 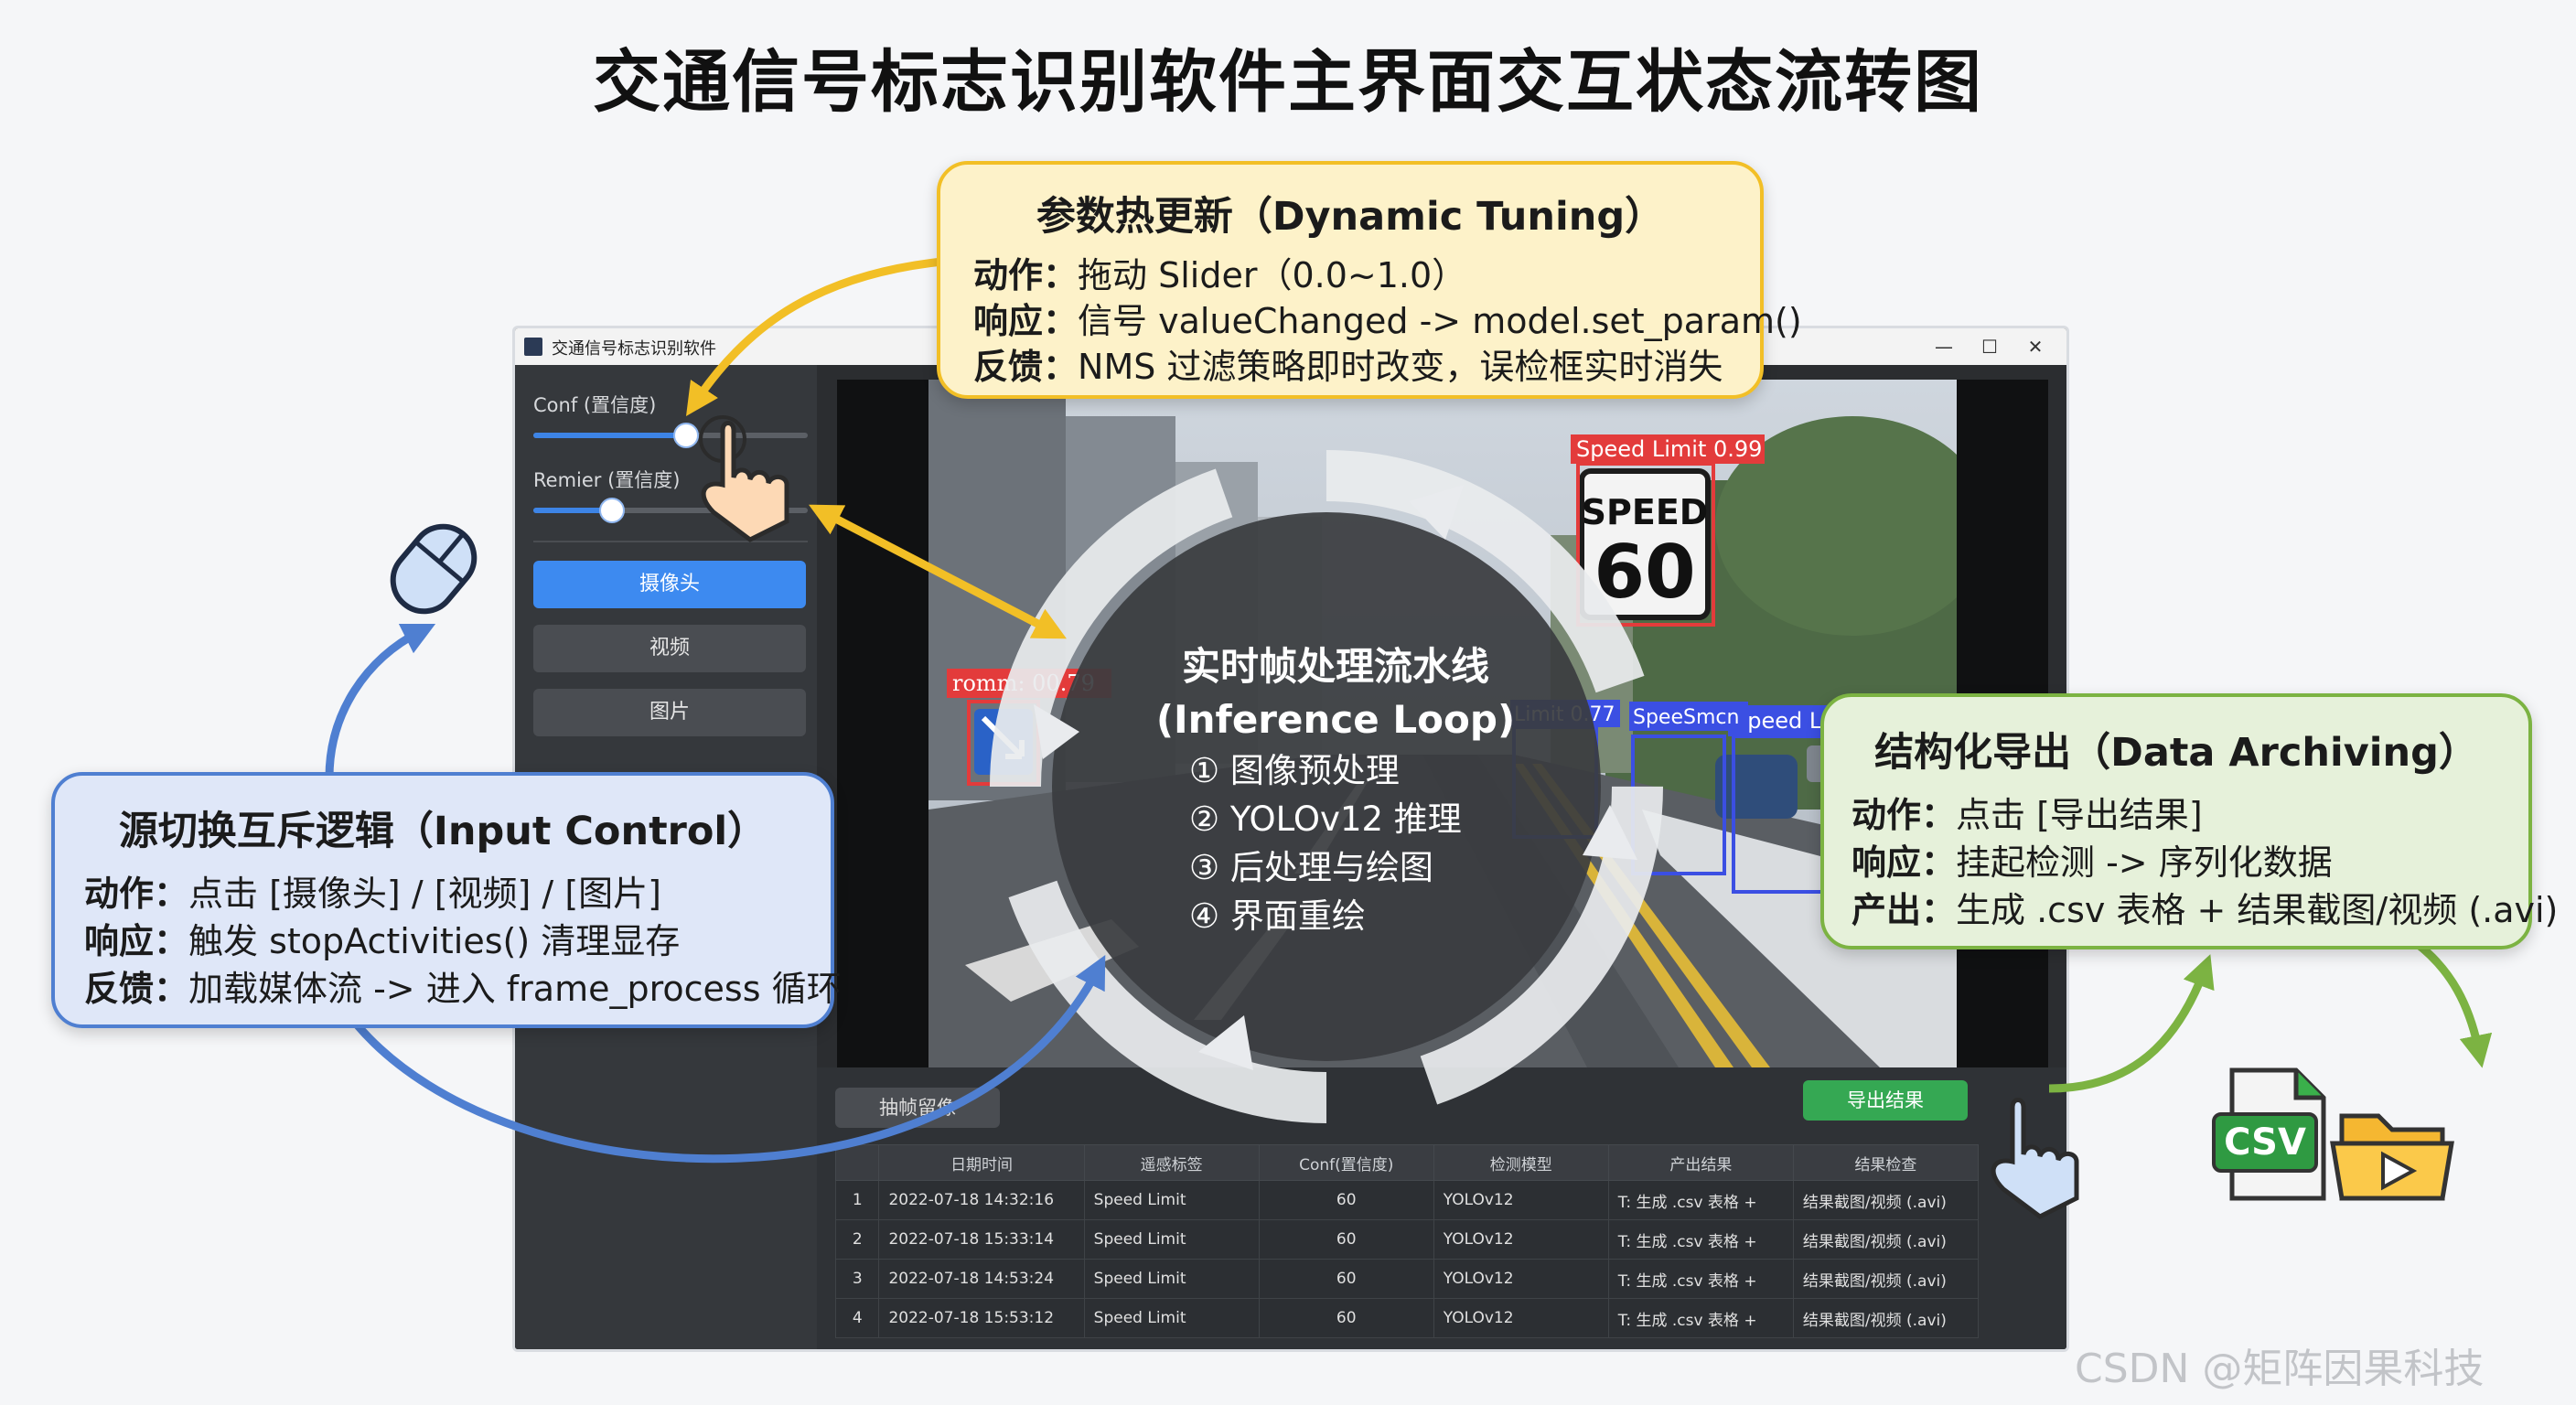 I want to click on output-text: 生成 .csv 表格 + 结果截图/视频 (.avi), so click(x=2258, y=910).